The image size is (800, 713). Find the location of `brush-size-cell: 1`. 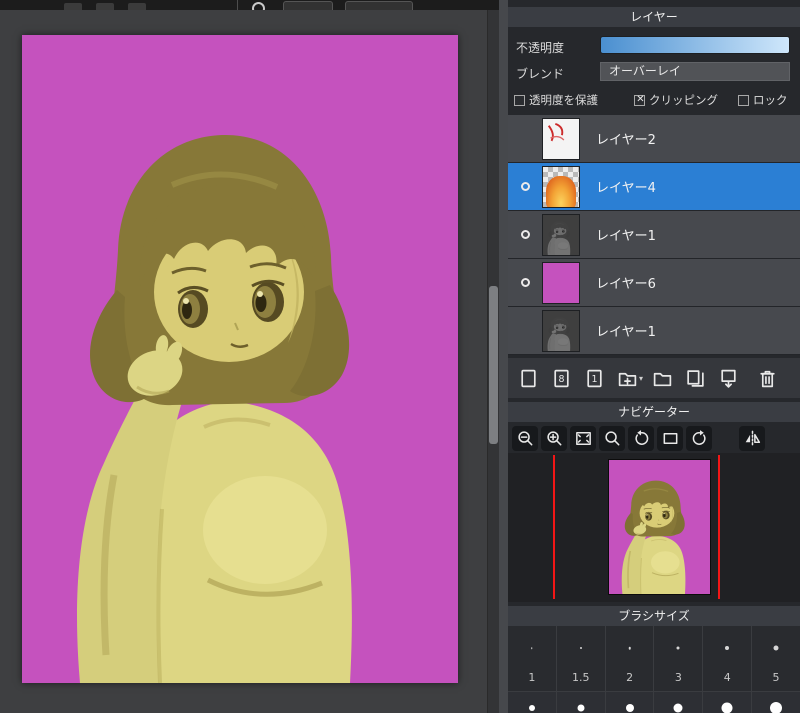

brush-size-cell: 1 is located at coordinates (532, 659).